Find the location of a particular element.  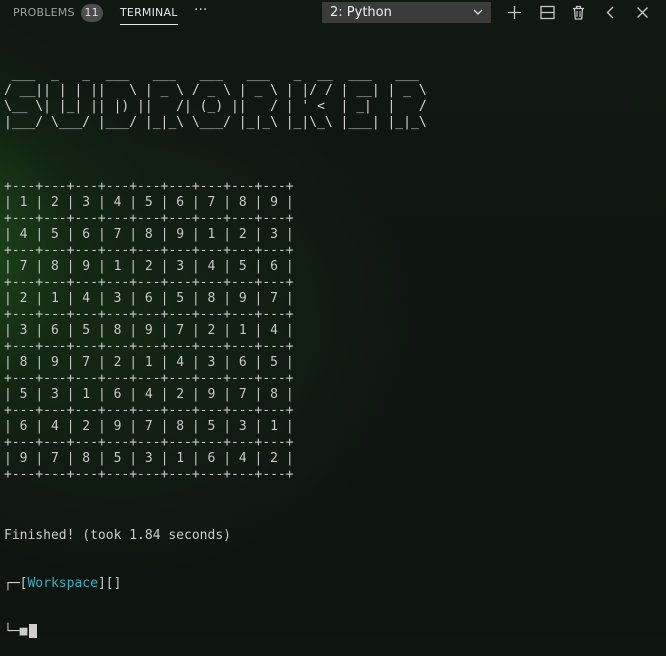

shell-prompt-input-line: └─■ is located at coordinates (334, 632).